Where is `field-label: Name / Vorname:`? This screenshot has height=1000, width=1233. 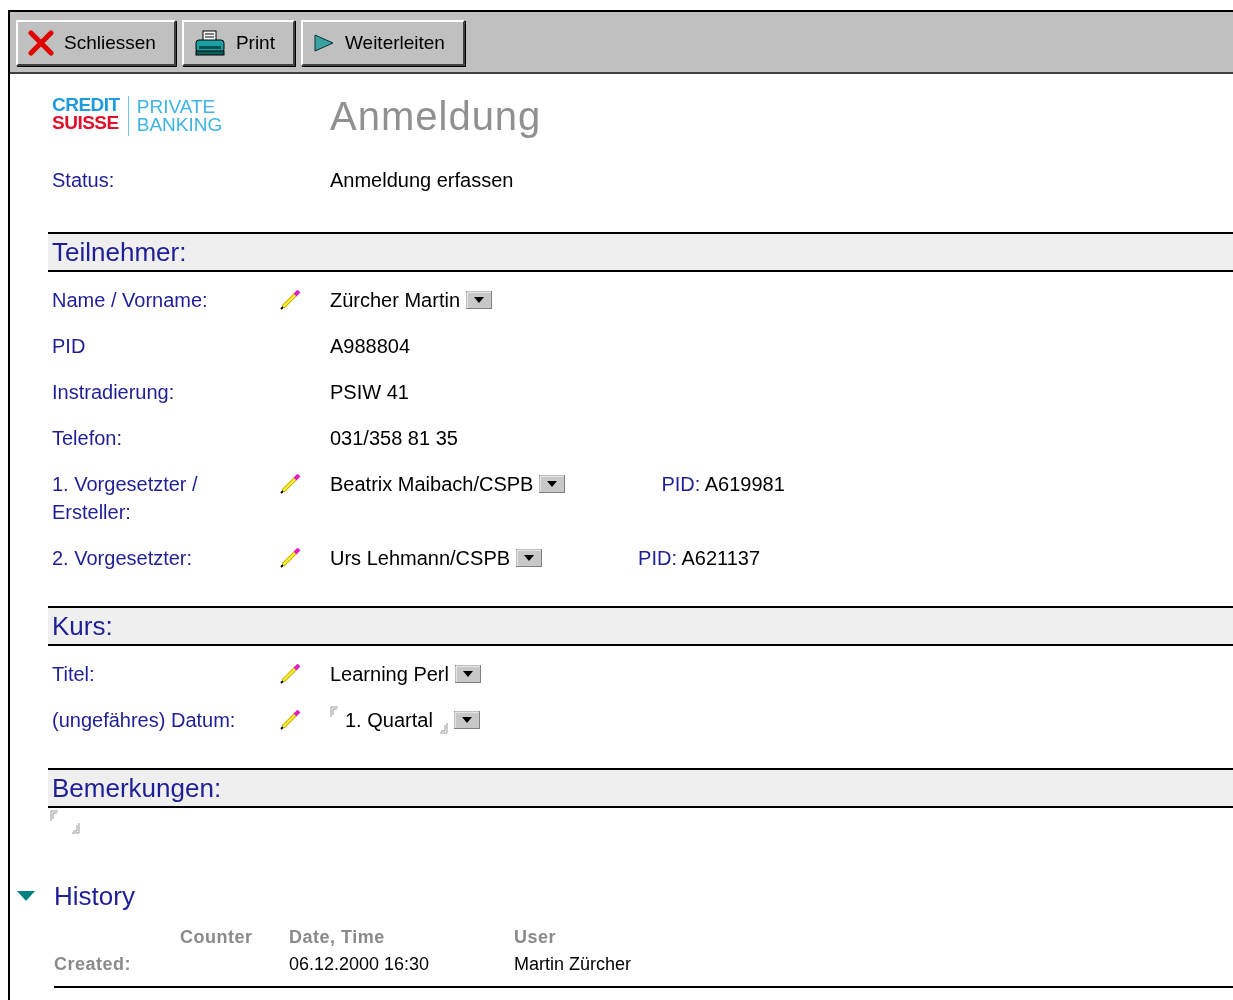
field-label: Name / Vorname: is located at coordinates (130, 300).